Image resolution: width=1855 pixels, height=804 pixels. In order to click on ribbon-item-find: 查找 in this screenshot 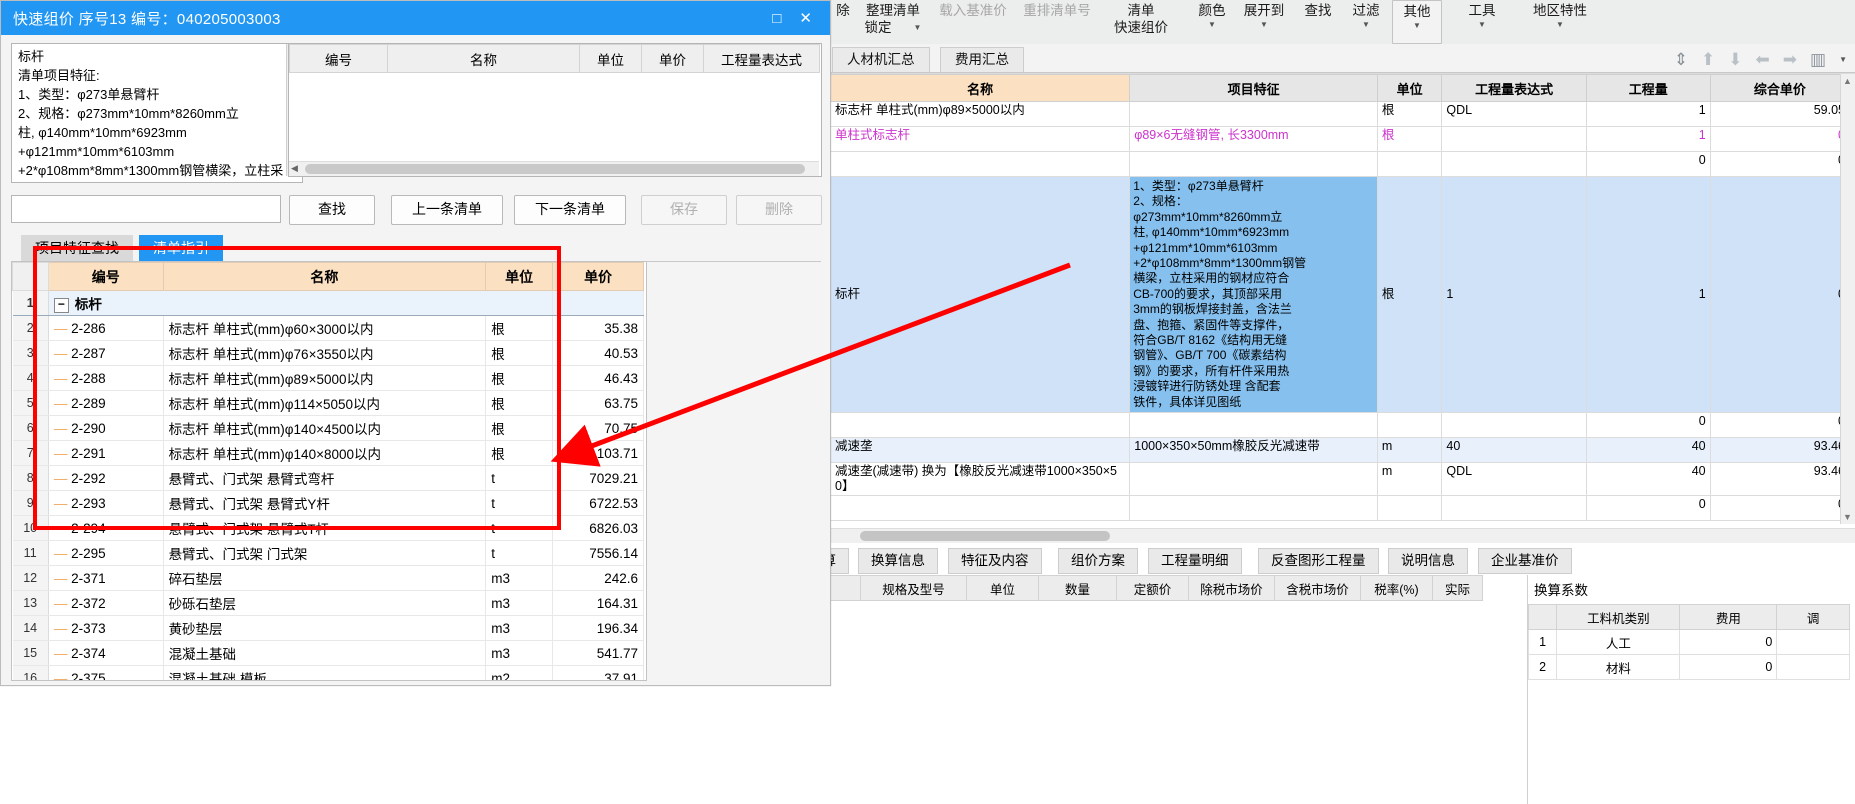, I will do `click(1318, 23)`.